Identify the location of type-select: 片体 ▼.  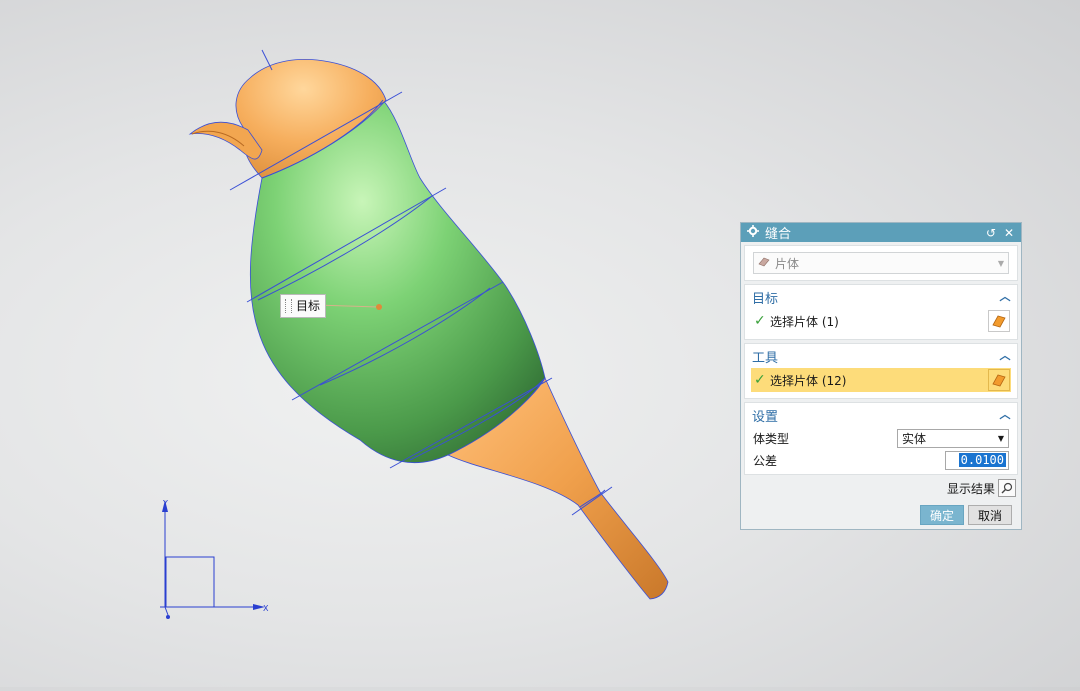
(881, 263).